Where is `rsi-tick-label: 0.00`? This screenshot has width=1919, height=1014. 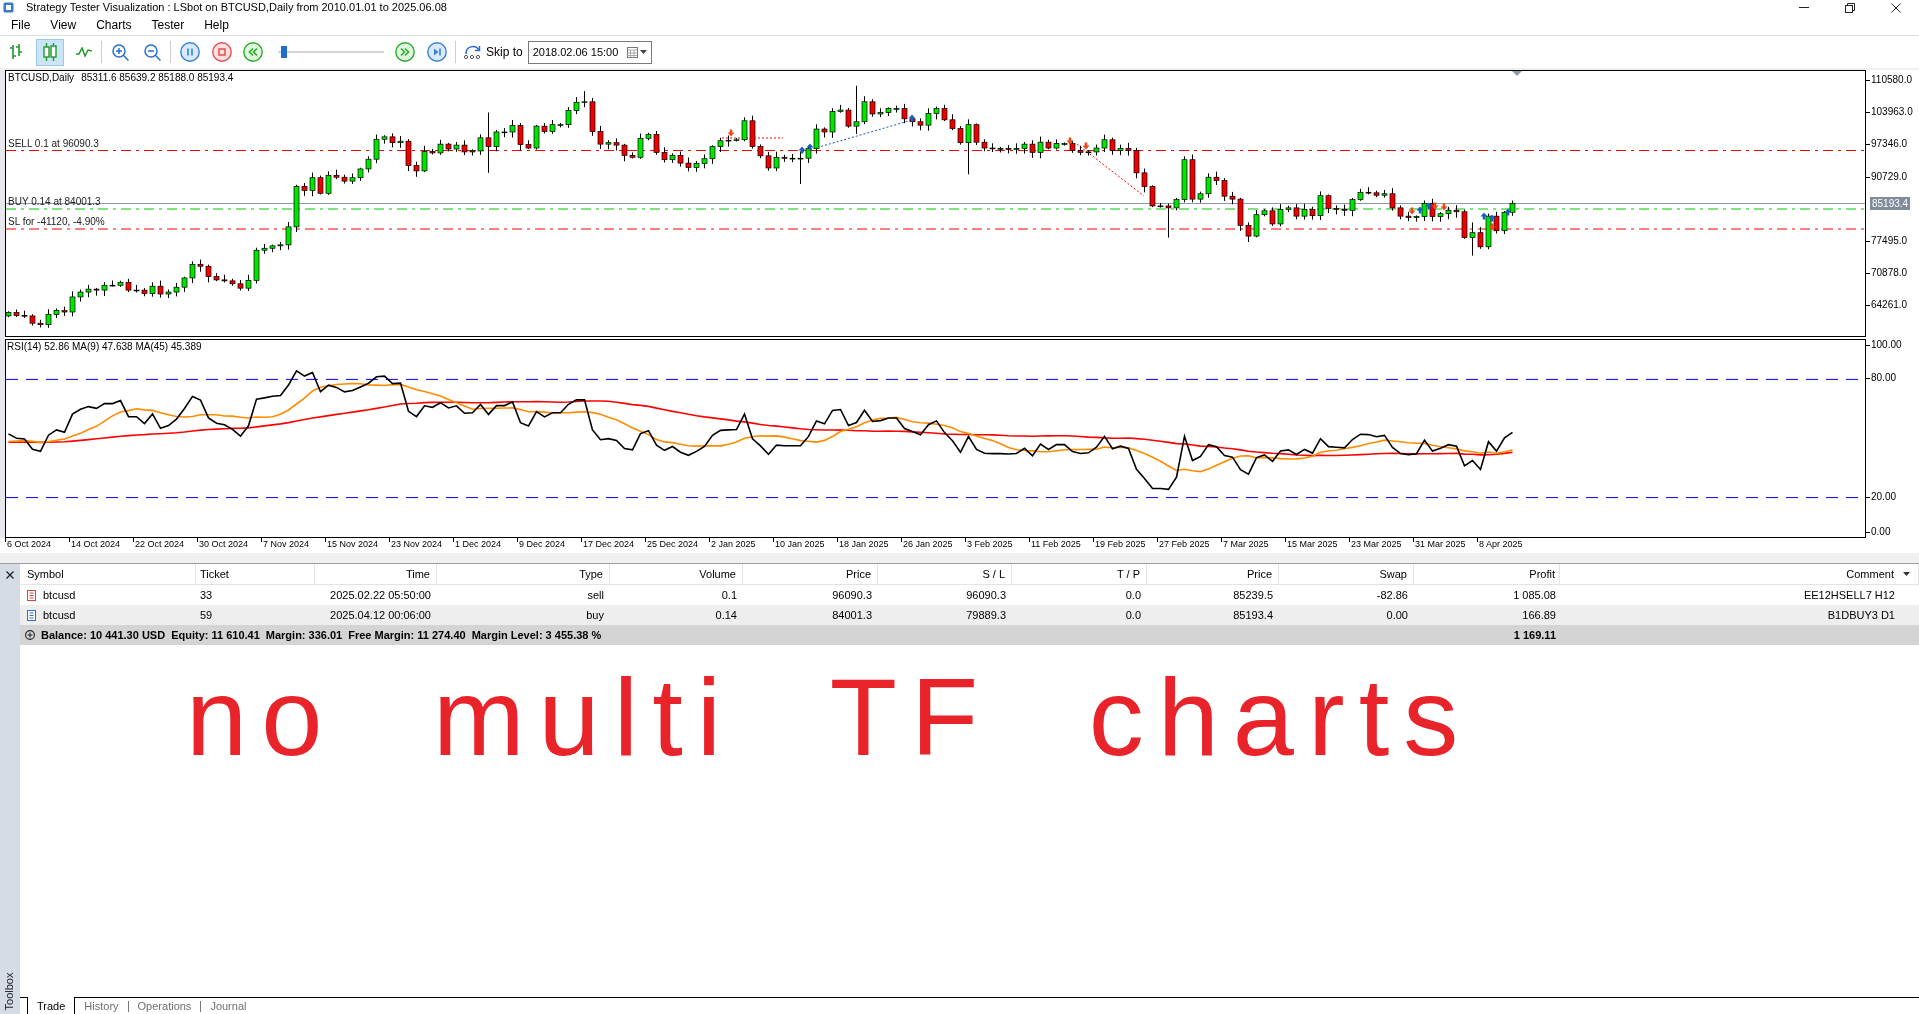 rsi-tick-label: 0.00 is located at coordinates (1881, 532).